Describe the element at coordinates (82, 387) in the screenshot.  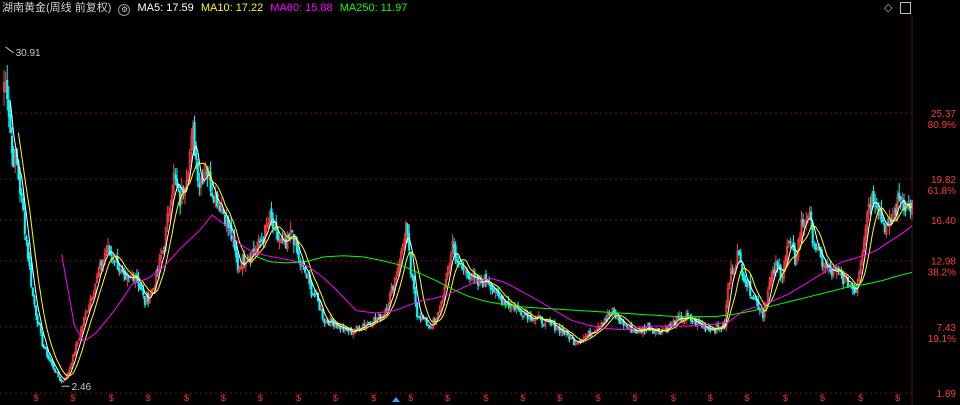
I see `annotation-label: 2.46` at that location.